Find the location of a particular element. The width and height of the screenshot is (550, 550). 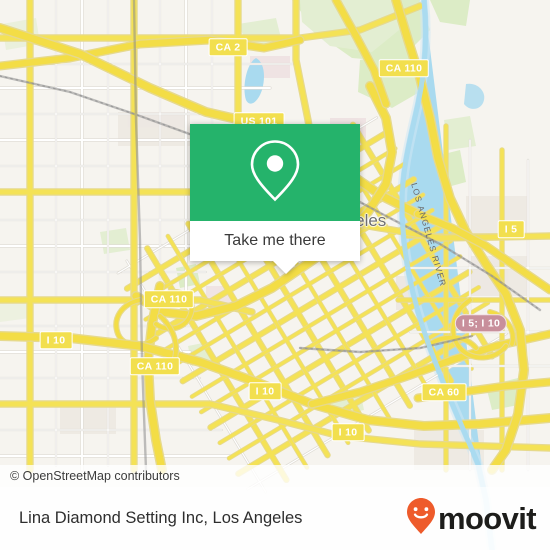

take-me-there-label: Take me there is located at coordinates (275, 240).